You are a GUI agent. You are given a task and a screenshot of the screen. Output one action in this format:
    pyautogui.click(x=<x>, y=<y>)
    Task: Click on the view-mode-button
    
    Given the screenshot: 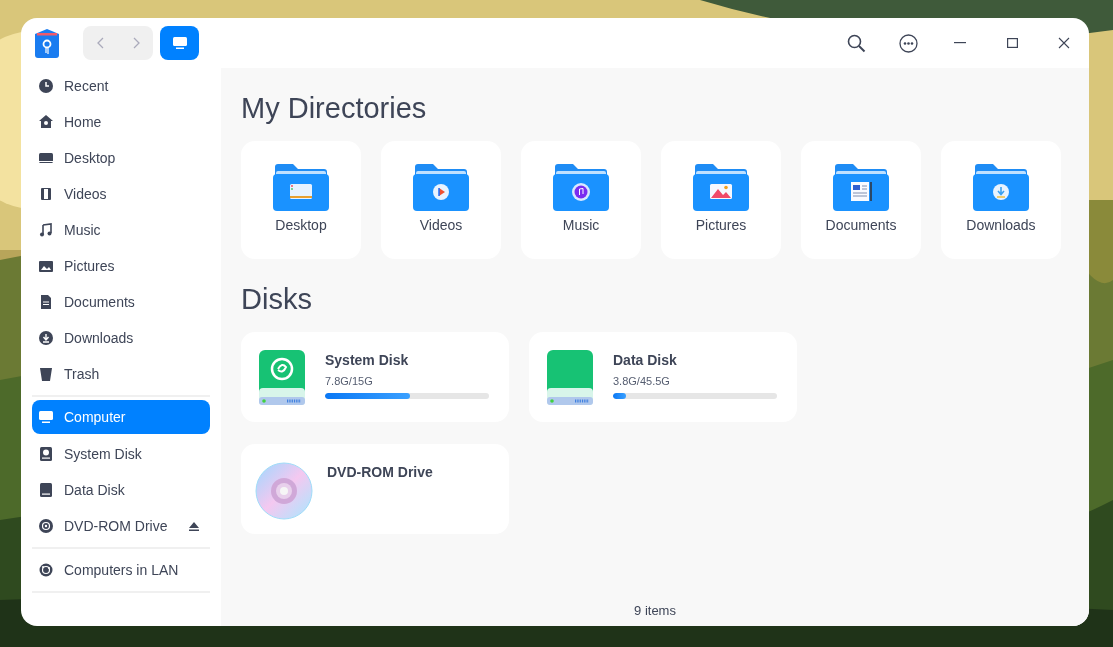 What is the action you would take?
    pyautogui.click(x=179, y=43)
    